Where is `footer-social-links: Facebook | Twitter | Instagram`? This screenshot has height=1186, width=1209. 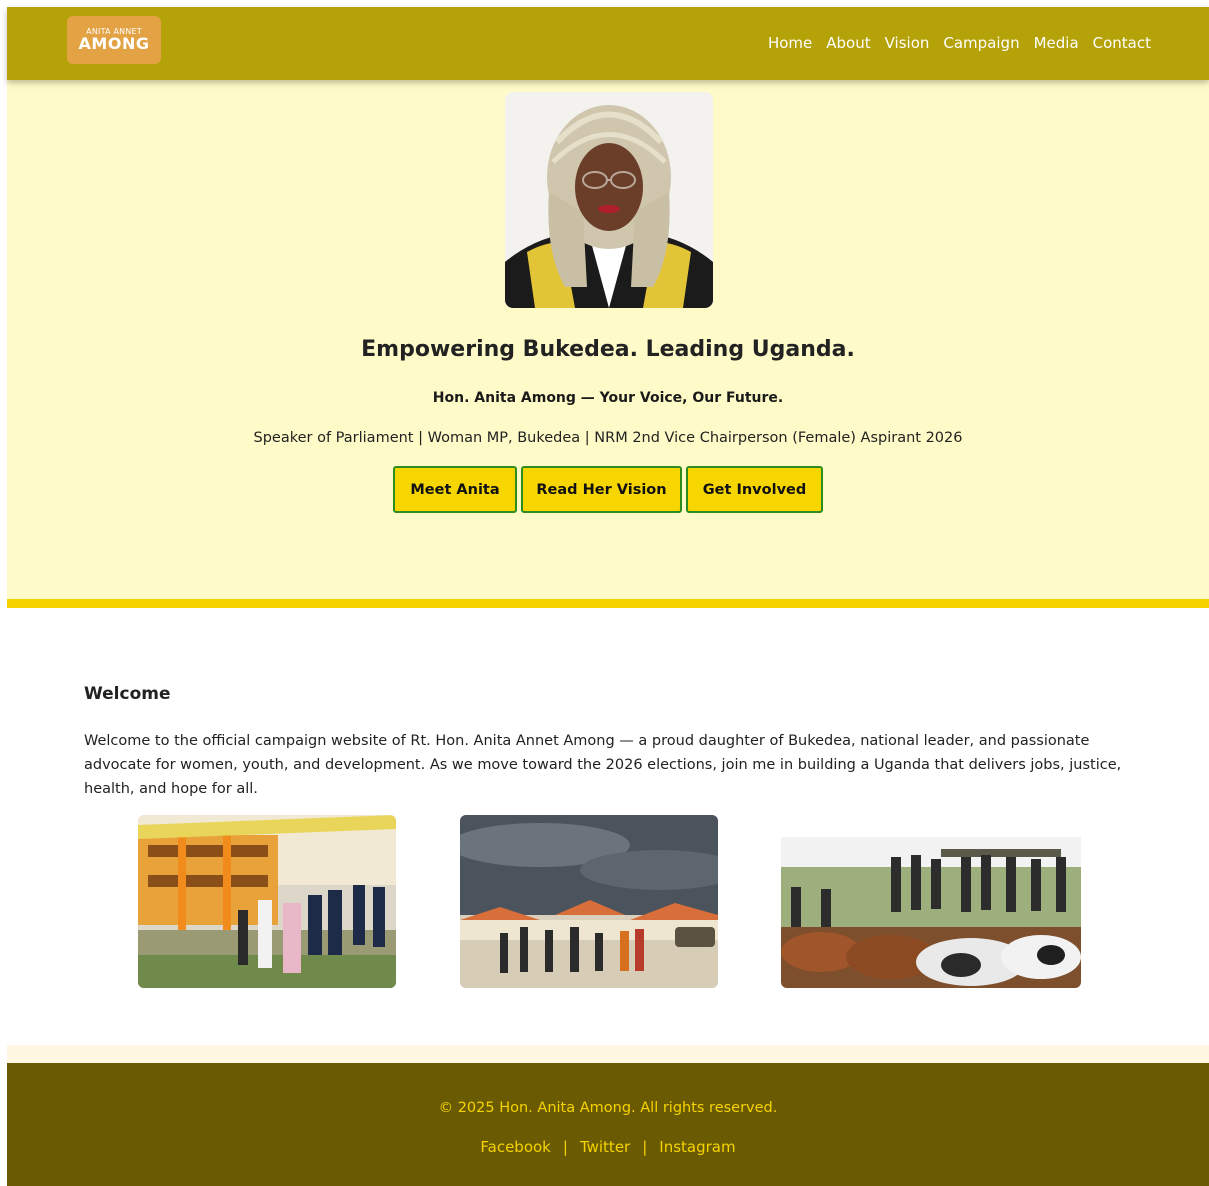 footer-social-links: Facebook | Twitter | Instagram is located at coordinates (608, 1147).